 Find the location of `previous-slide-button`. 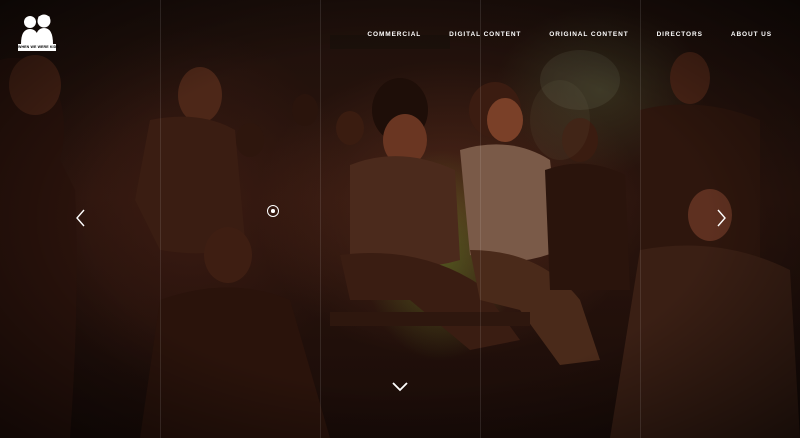

previous-slide-button is located at coordinates (81, 218).